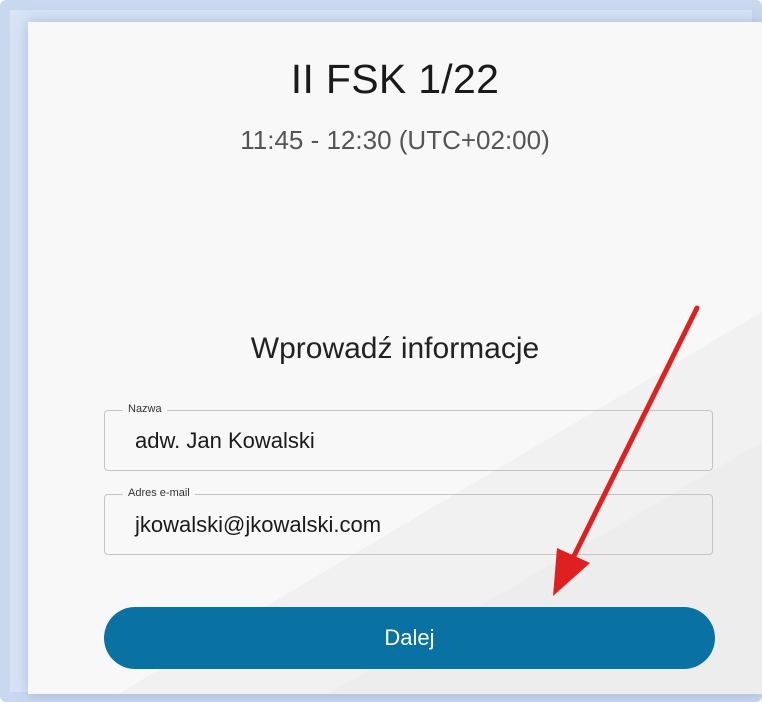 The width and height of the screenshot is (762, 702). Describe the element at coordinates (225, 441) in the screenshot. I see `name-field-value: adw. Jan Kowalski` at that location.